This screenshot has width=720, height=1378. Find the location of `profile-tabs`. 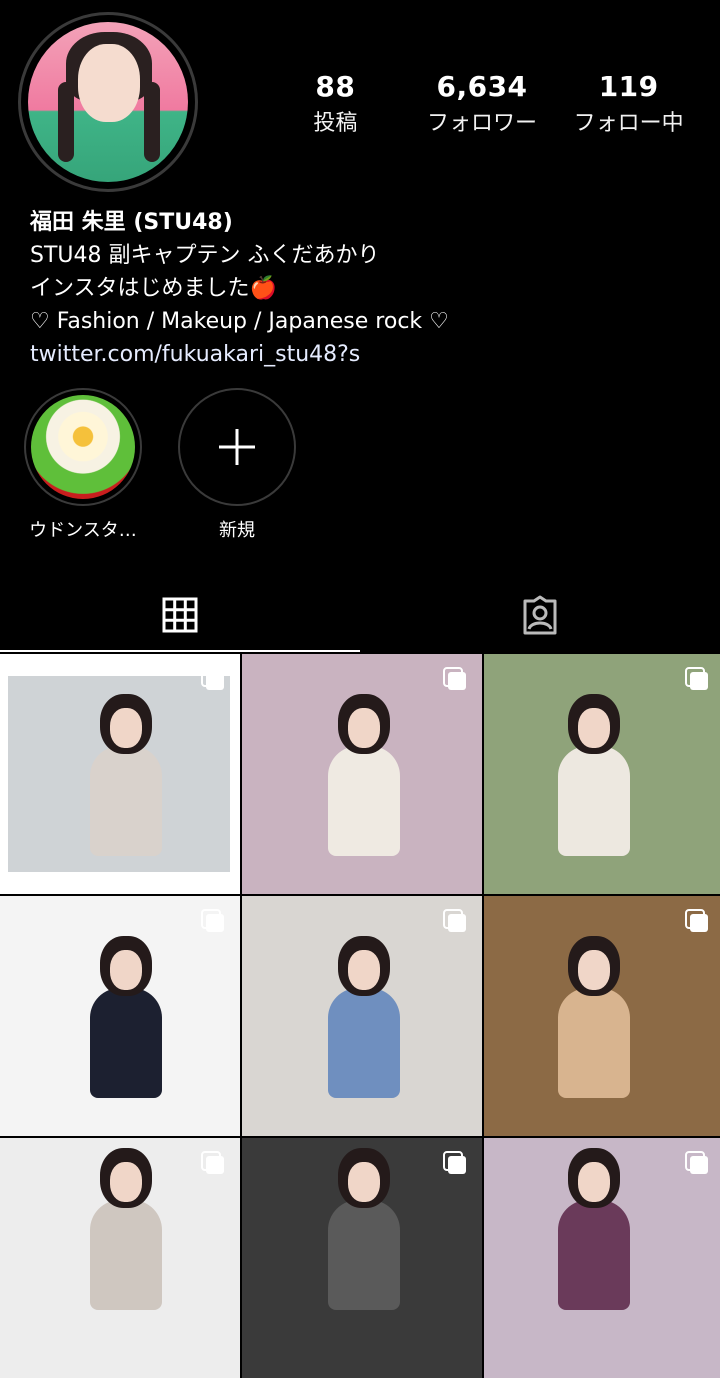

profile-tabs is located at coordinates (360, 616).